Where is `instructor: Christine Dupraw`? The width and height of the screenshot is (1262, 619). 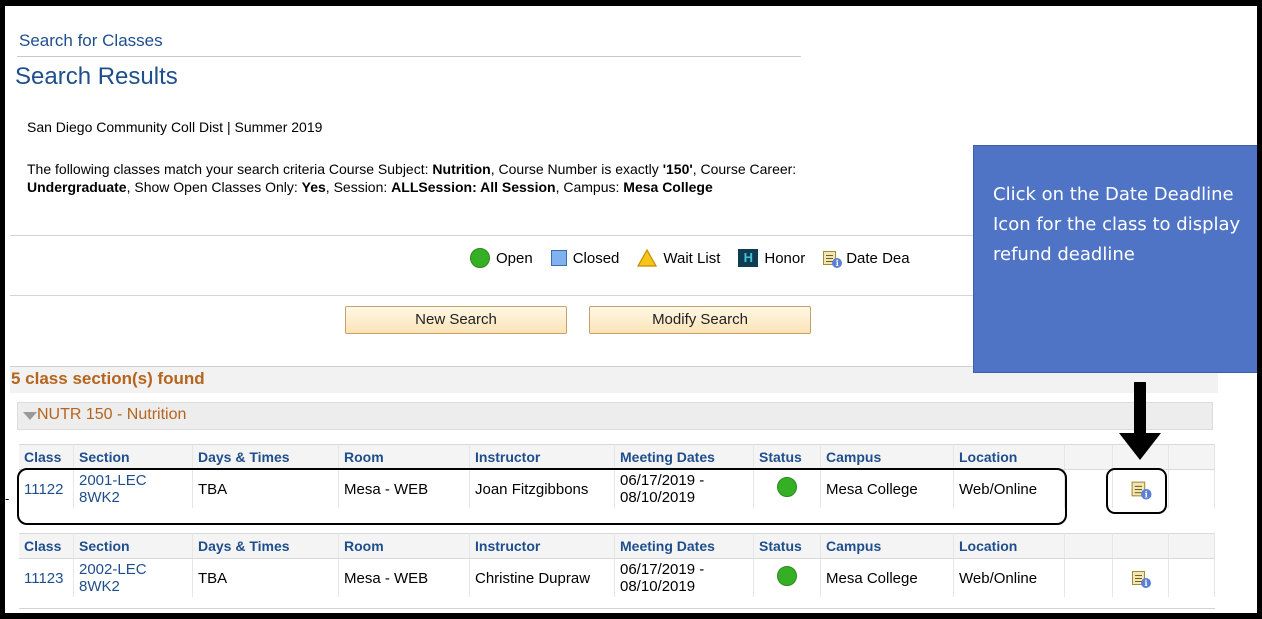 instructor: Christine Dupraw is located at coordinates (542, 577).